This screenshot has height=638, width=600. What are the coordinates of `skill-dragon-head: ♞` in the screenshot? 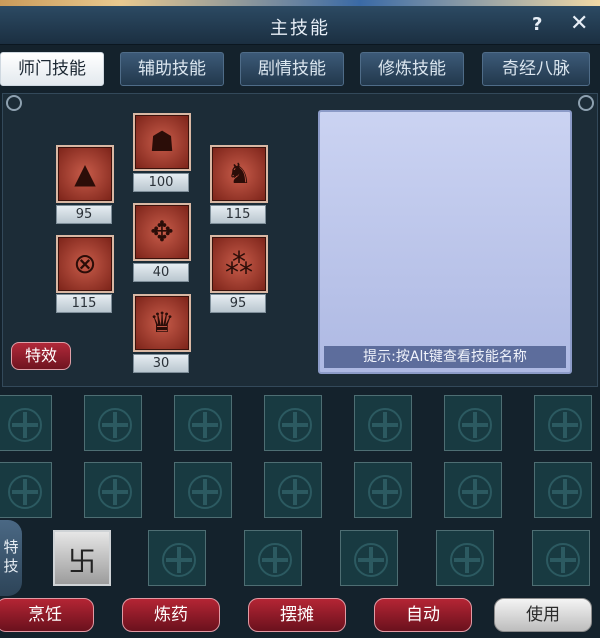 It's located at (239, 174).